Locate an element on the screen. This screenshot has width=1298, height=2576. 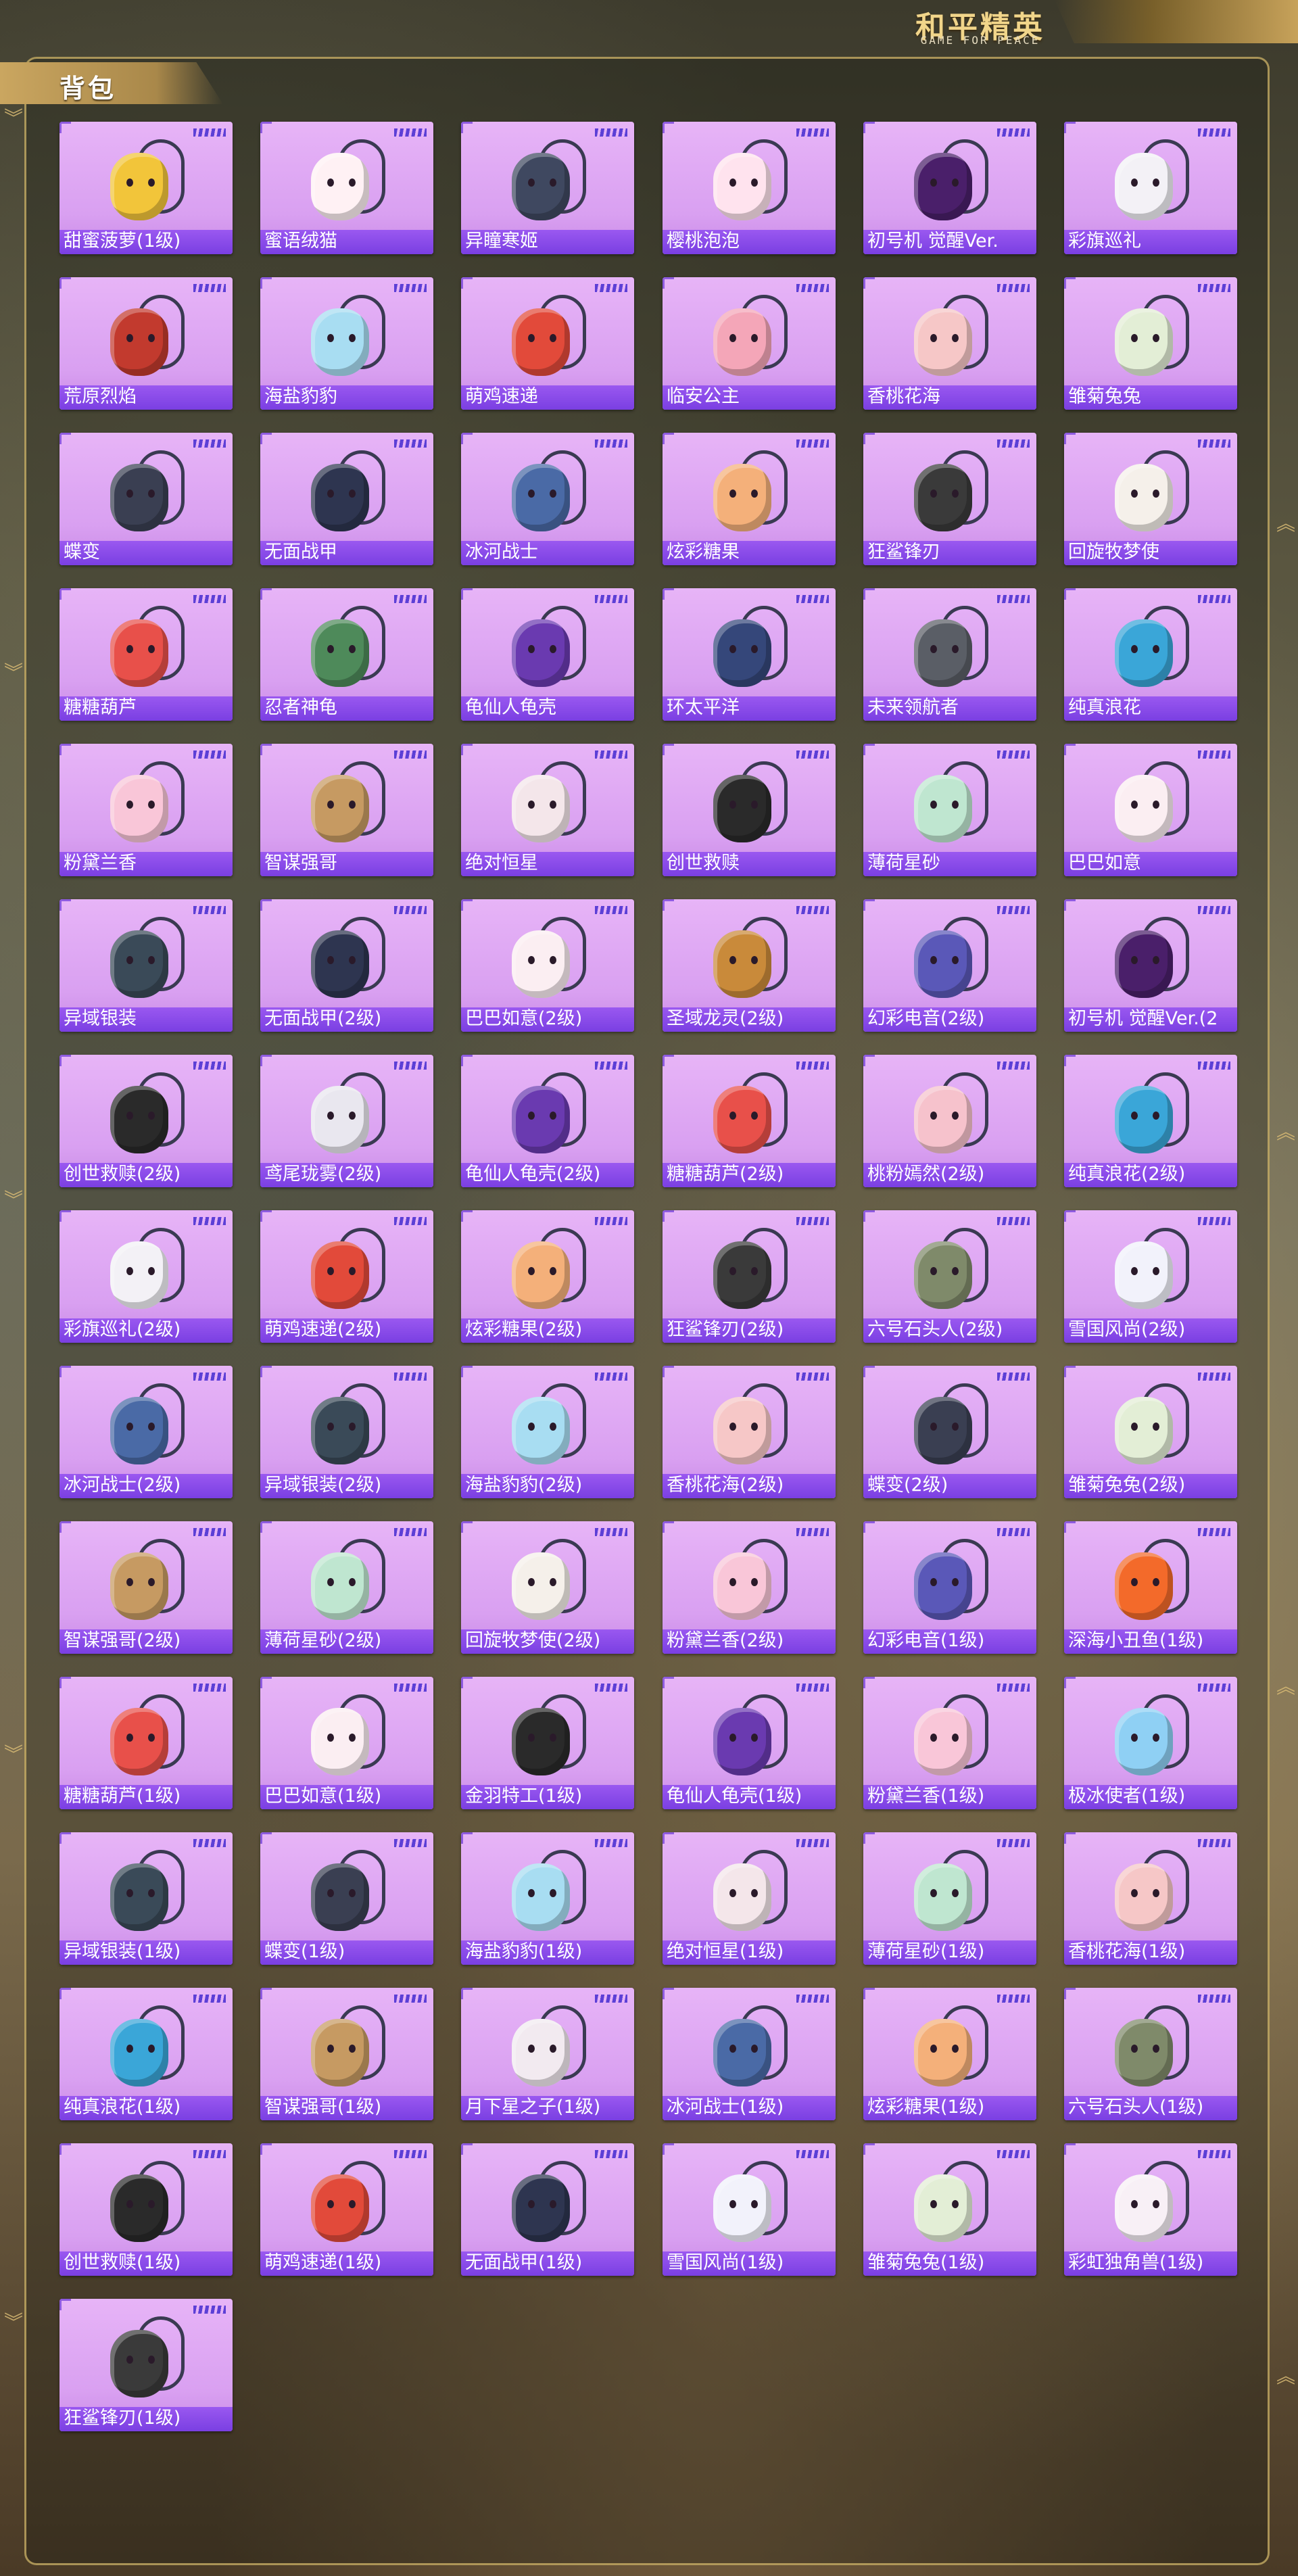
backpack-item: 龟仙人龟壳(1级) is located at coordinates (749, 1743).